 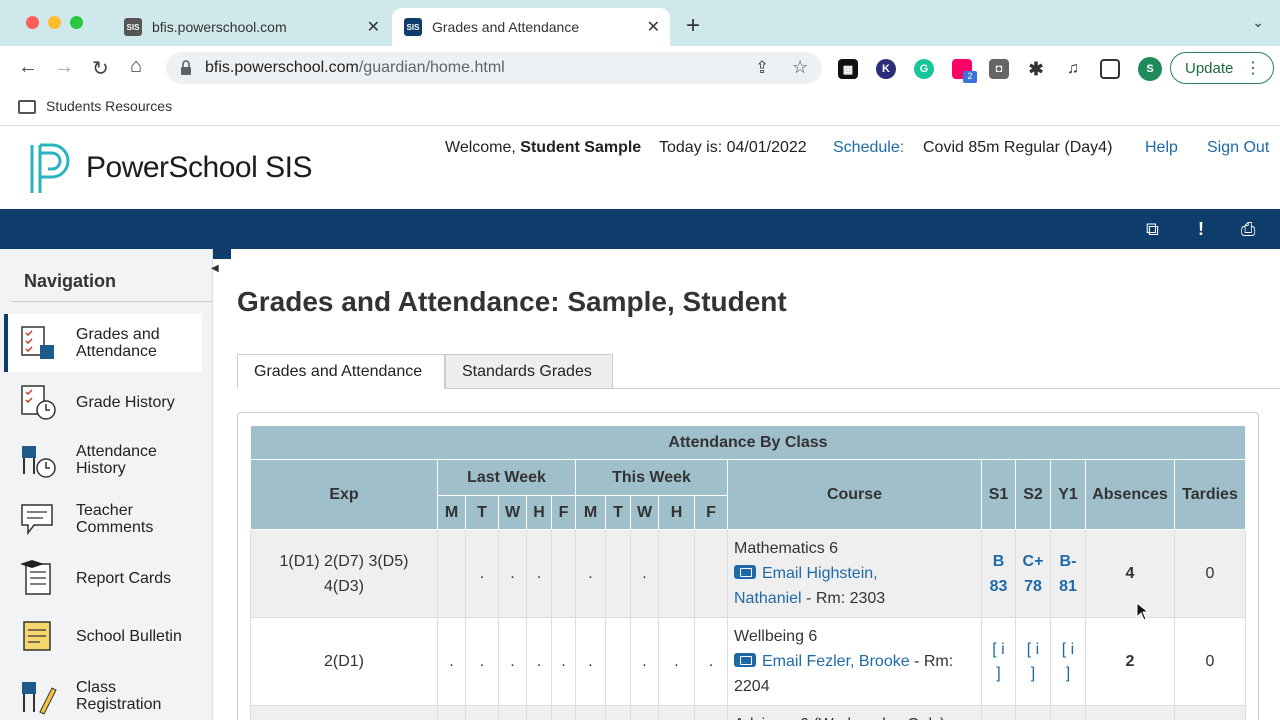 What do you see at coordinates (451, 512) in the screenshot?
I see `day-header: M` at bounding box center [451, 512].